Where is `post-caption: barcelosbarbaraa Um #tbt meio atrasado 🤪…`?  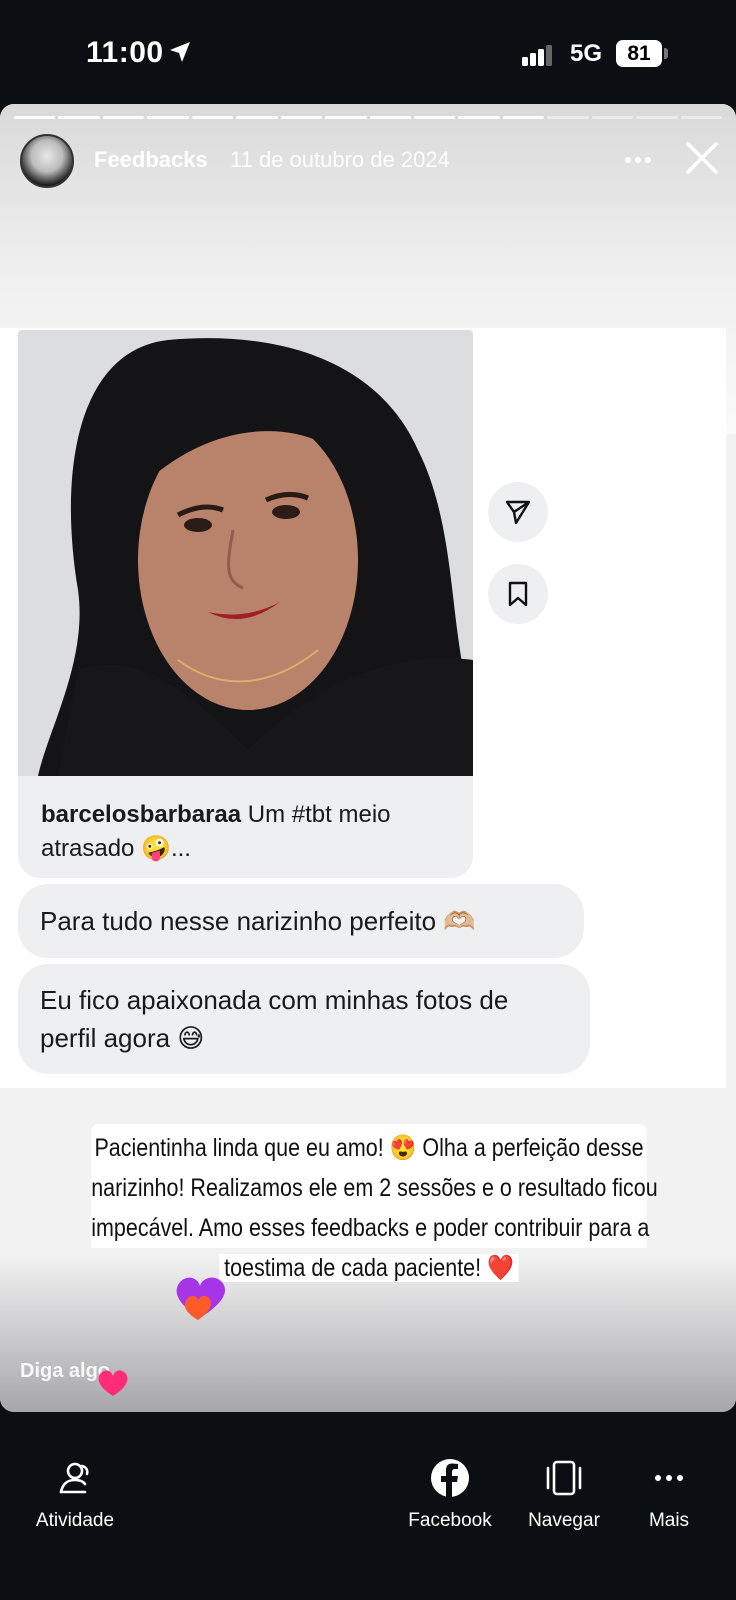
post-caption: barcelosbarbaraa Um #tbt meio atrasado 🤪… is located at coordinates (251, 832).